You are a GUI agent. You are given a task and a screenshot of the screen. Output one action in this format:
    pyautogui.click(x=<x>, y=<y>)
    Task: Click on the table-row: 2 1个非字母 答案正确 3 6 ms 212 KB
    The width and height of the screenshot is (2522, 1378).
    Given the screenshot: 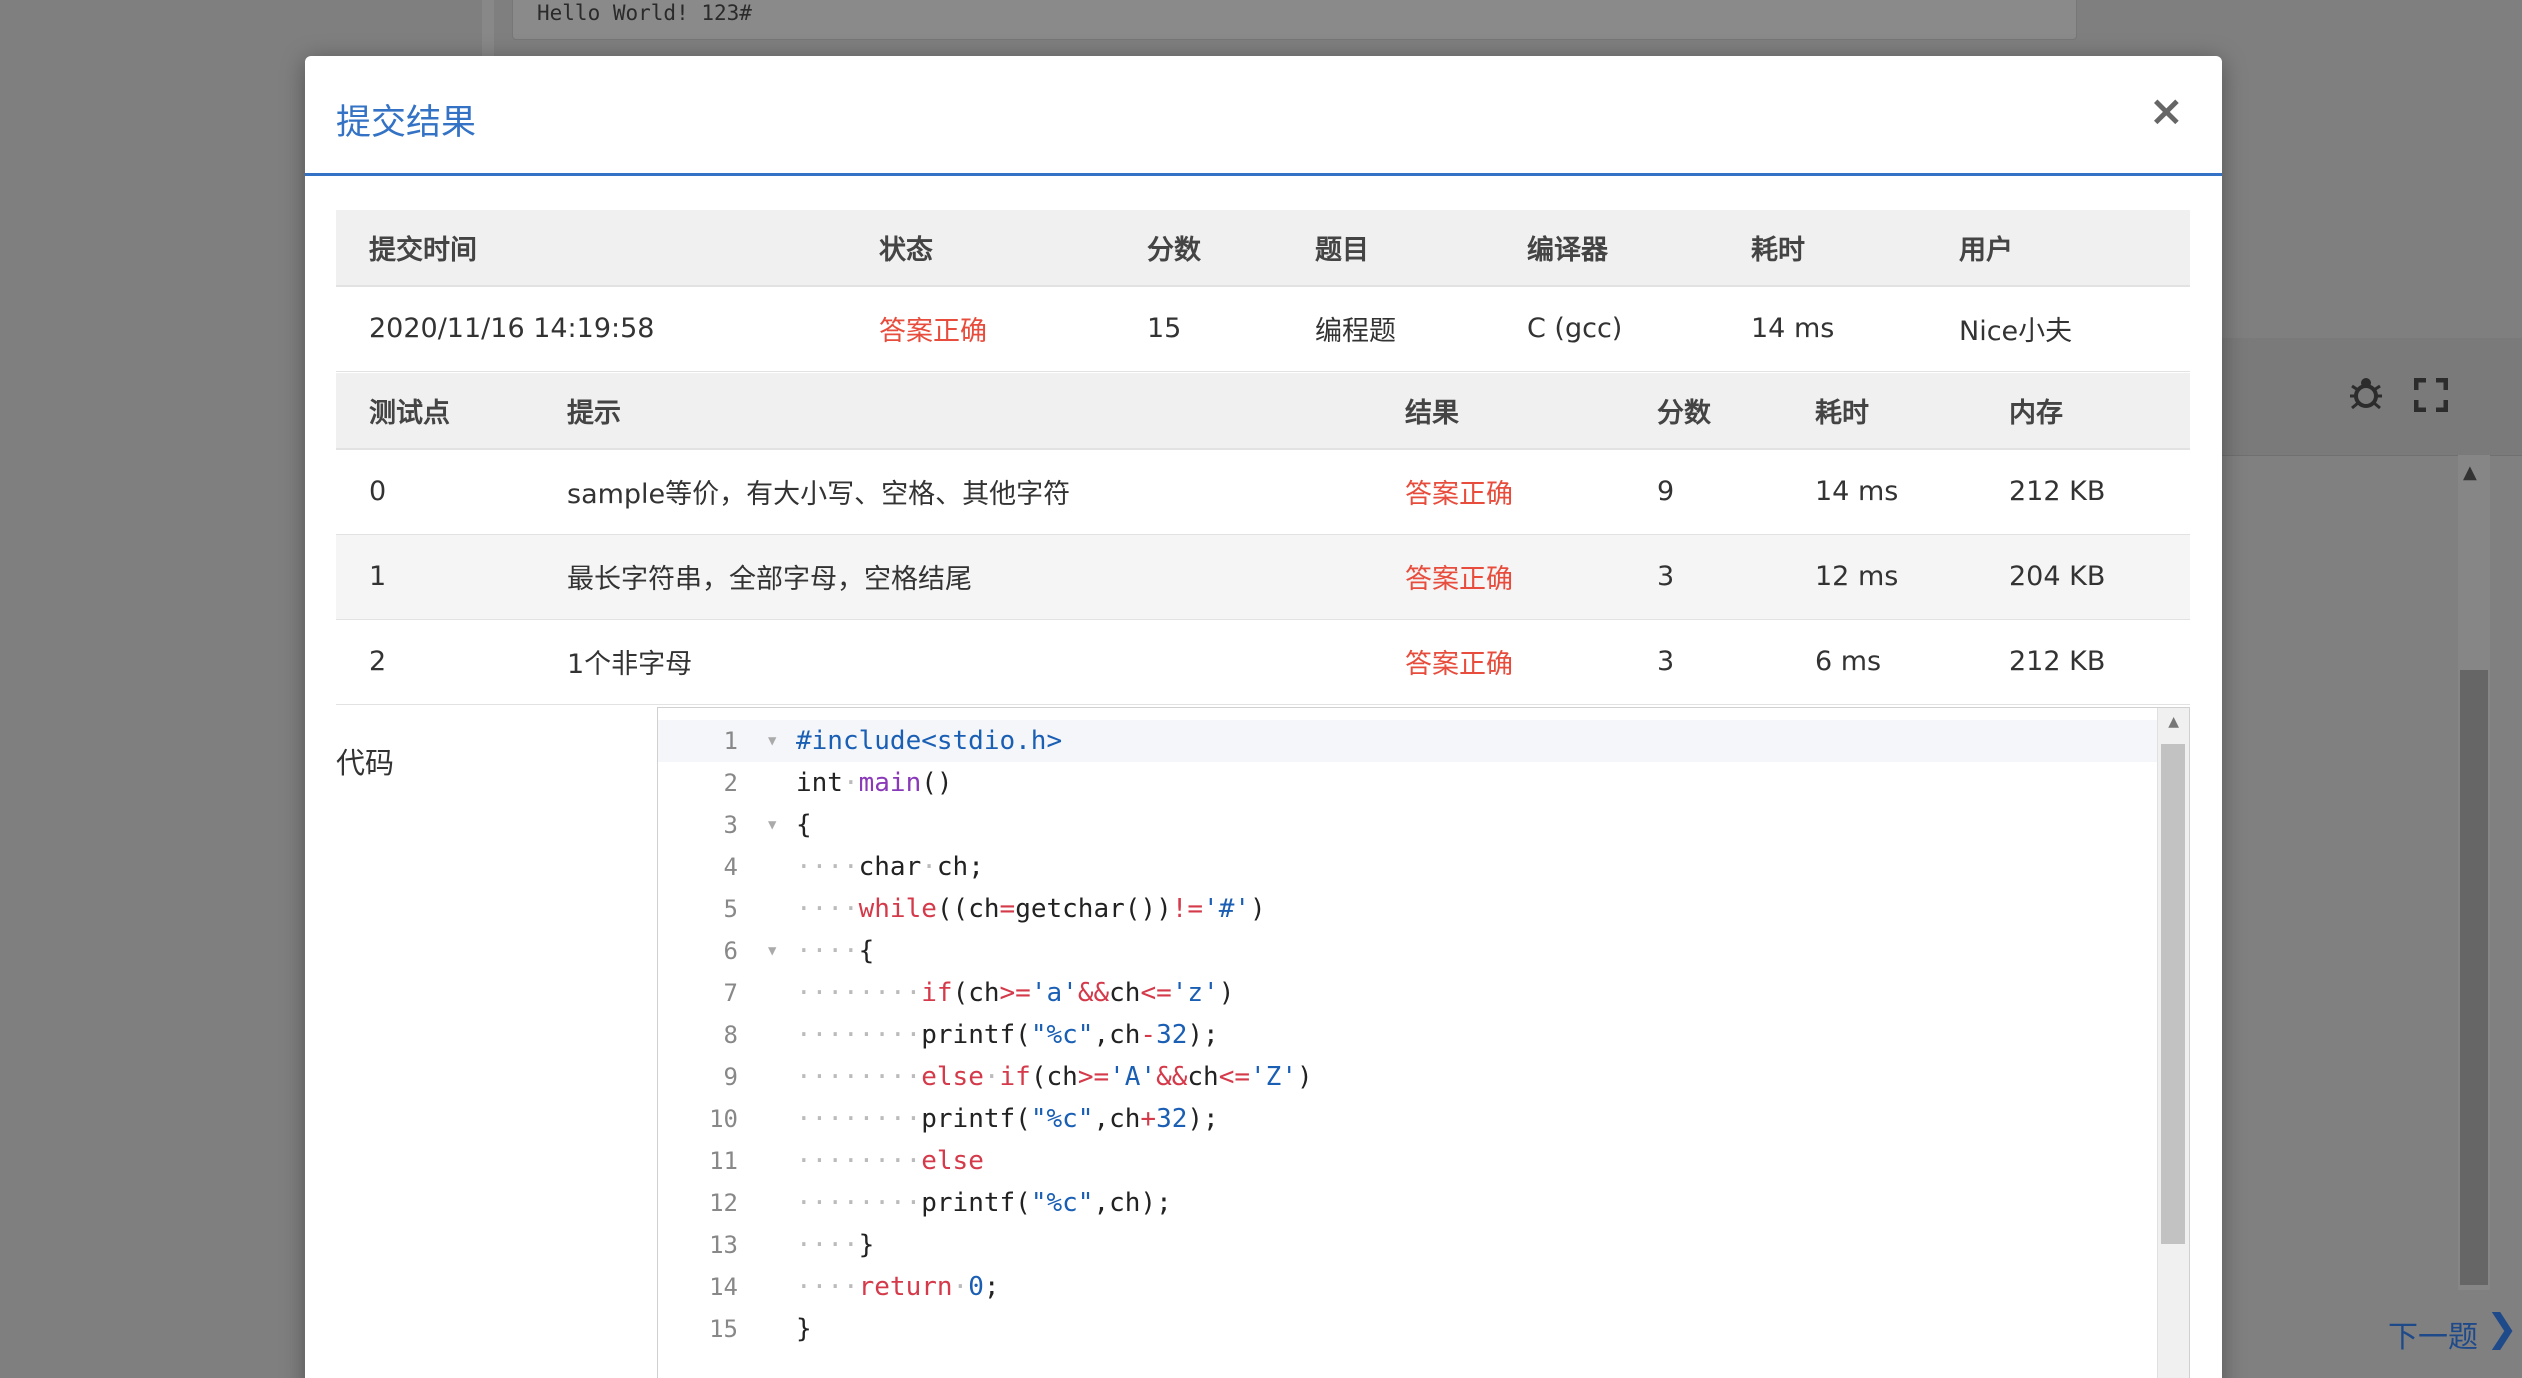 What is the action you would take?
    pyautogui.click(x=1263, y=662)
    